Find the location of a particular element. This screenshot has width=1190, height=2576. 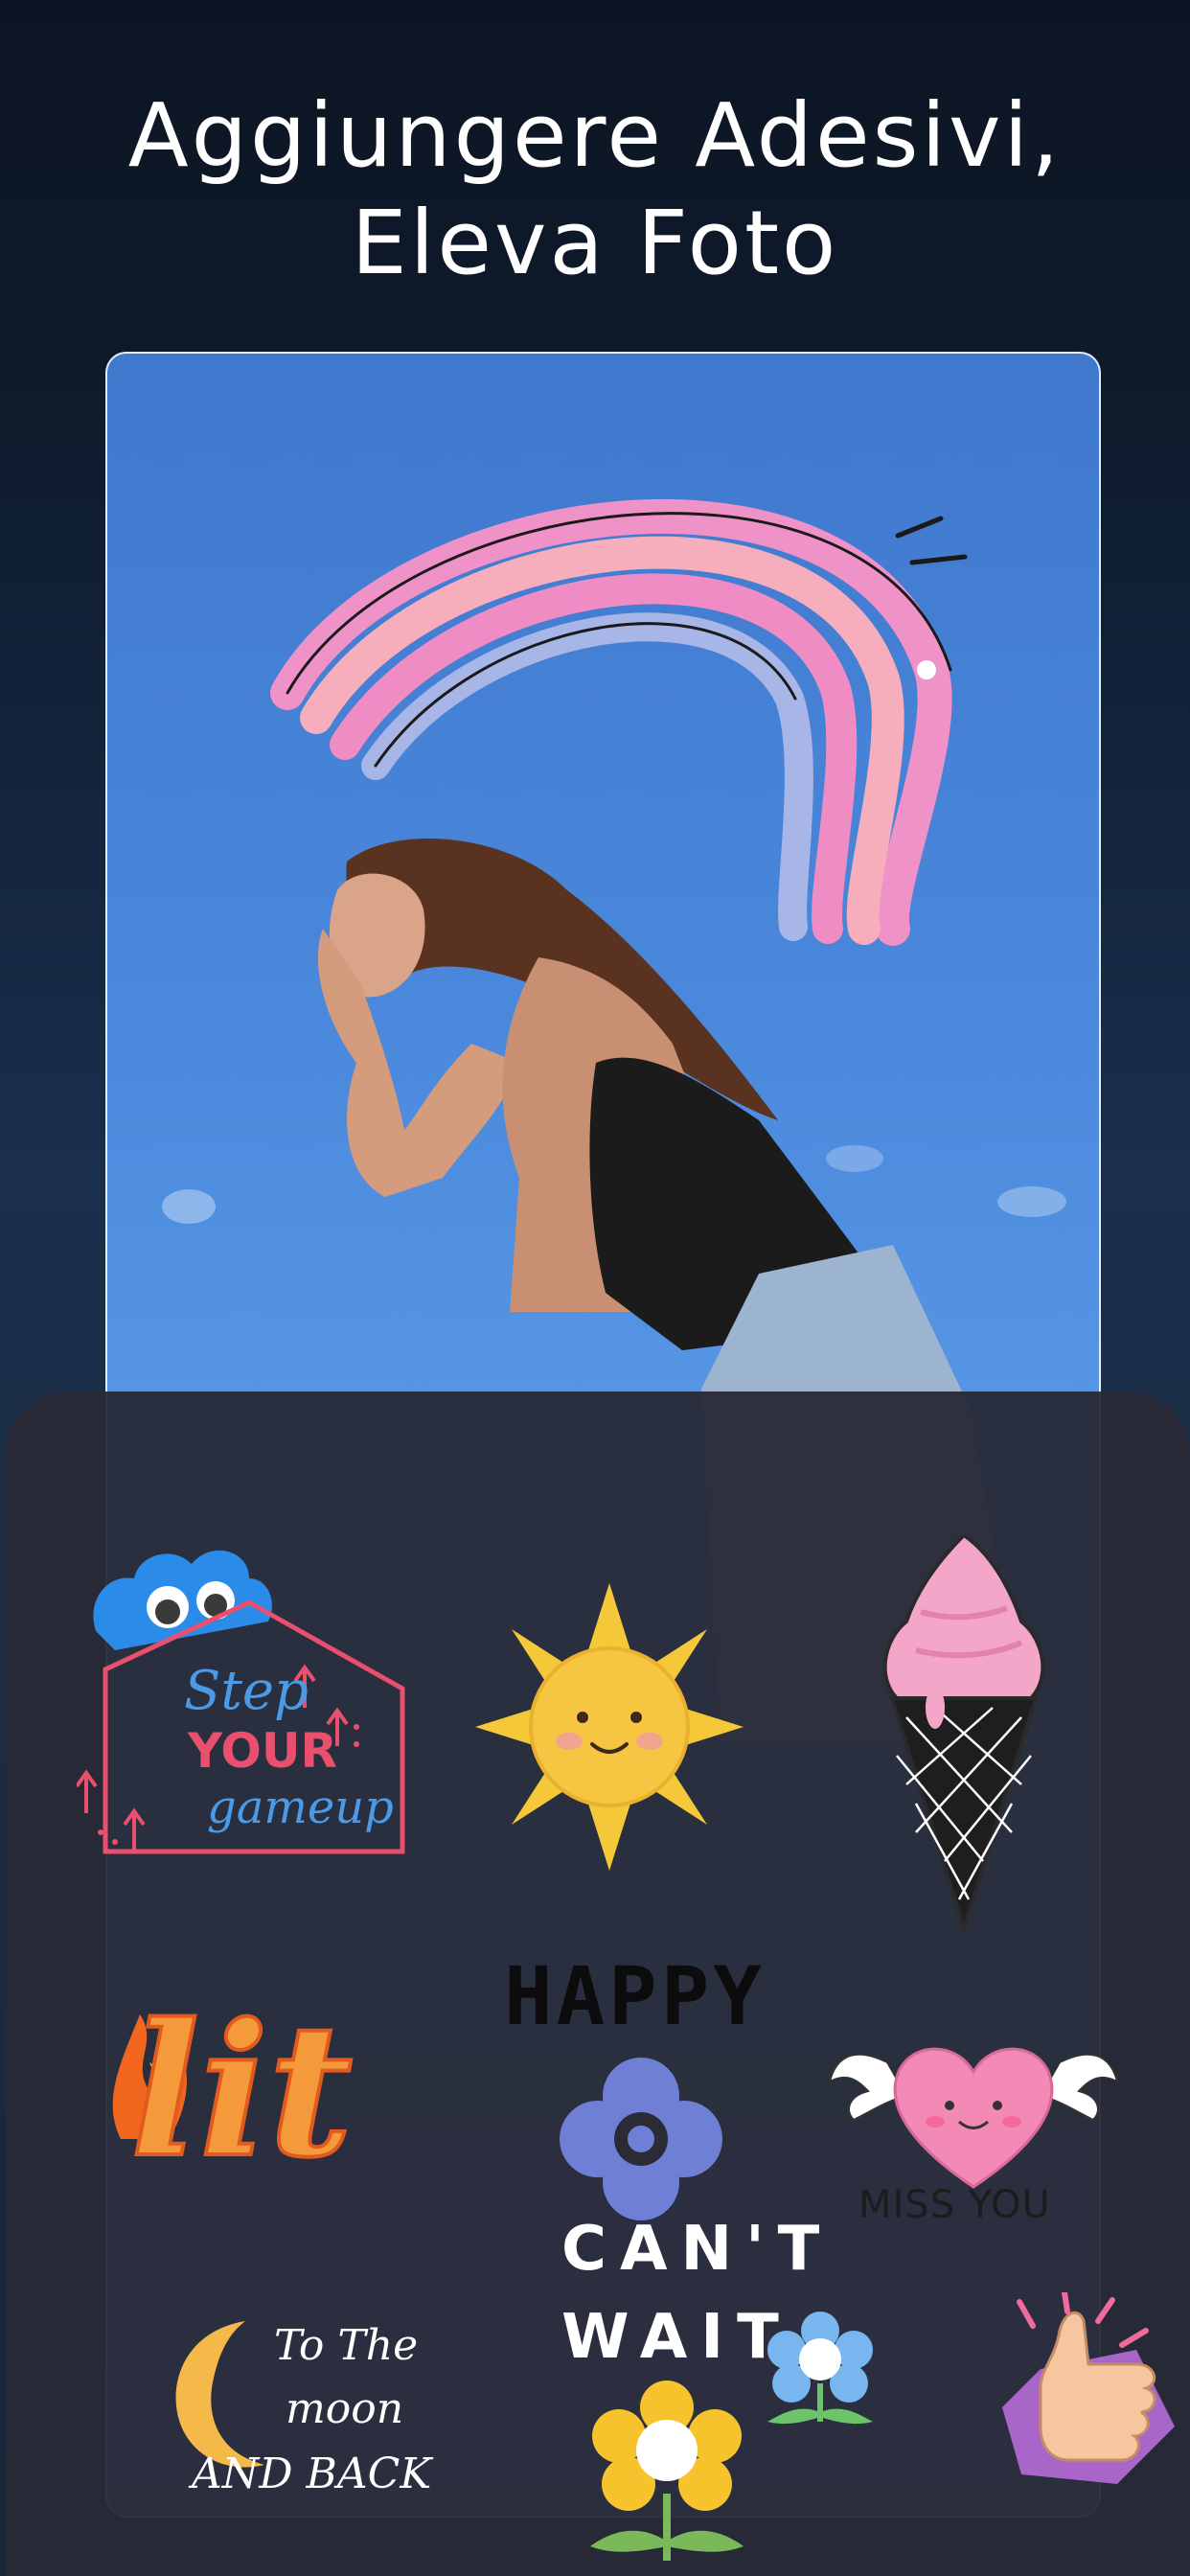

thumbs-up-icon is located at coordinates (1089, 2386).